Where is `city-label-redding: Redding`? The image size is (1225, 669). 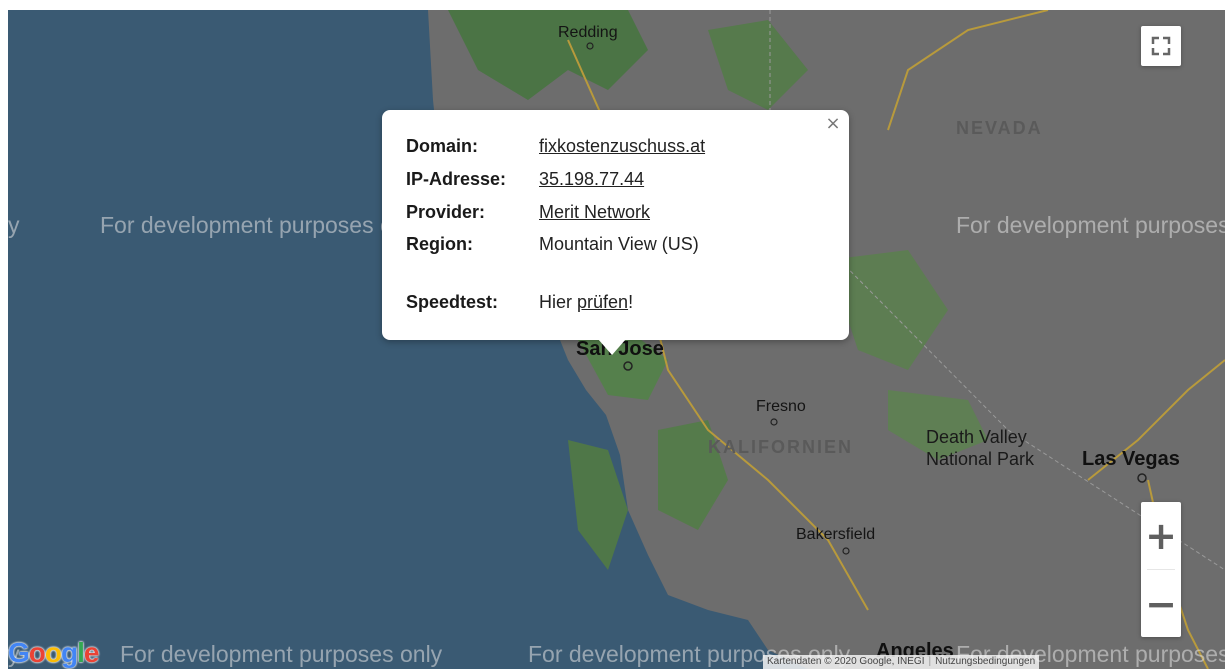
city-label-redding: Redding is located at coordinates (588, 32).